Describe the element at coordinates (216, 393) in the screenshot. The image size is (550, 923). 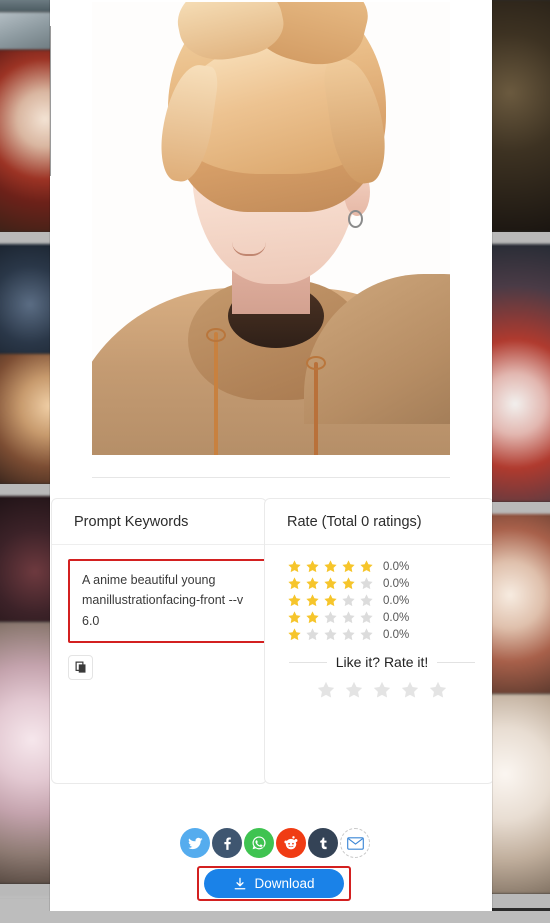
I see `hoodie-drawstring-left` at that location.